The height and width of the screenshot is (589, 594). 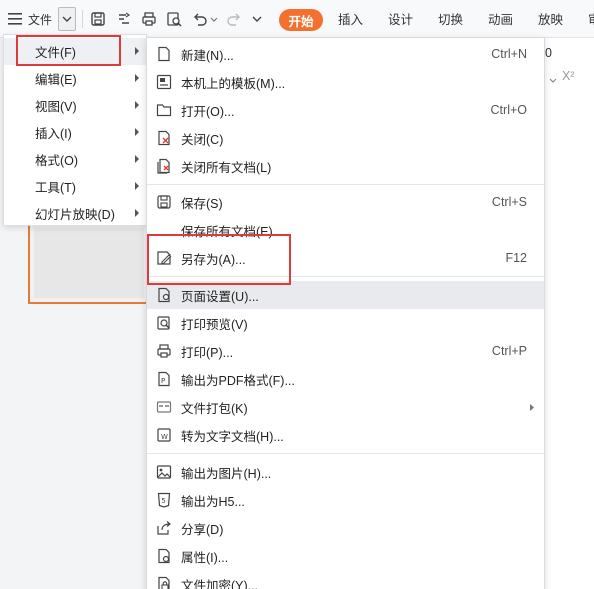 I want to click on menu-item-label: 关闭所有文档(L), so click(x=226, y=167).